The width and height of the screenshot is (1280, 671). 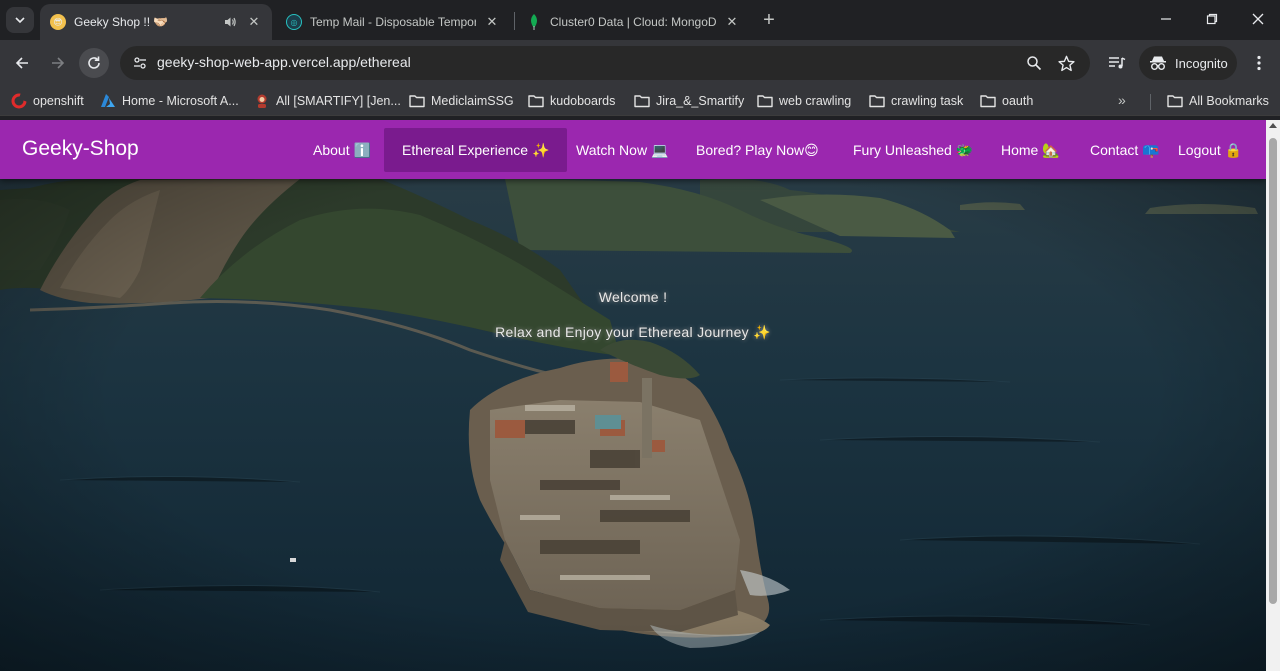 What do you see at coordinates (262, 101) in the screenshot?
I see `jenkins-icon` at bounding box center [262, 101].